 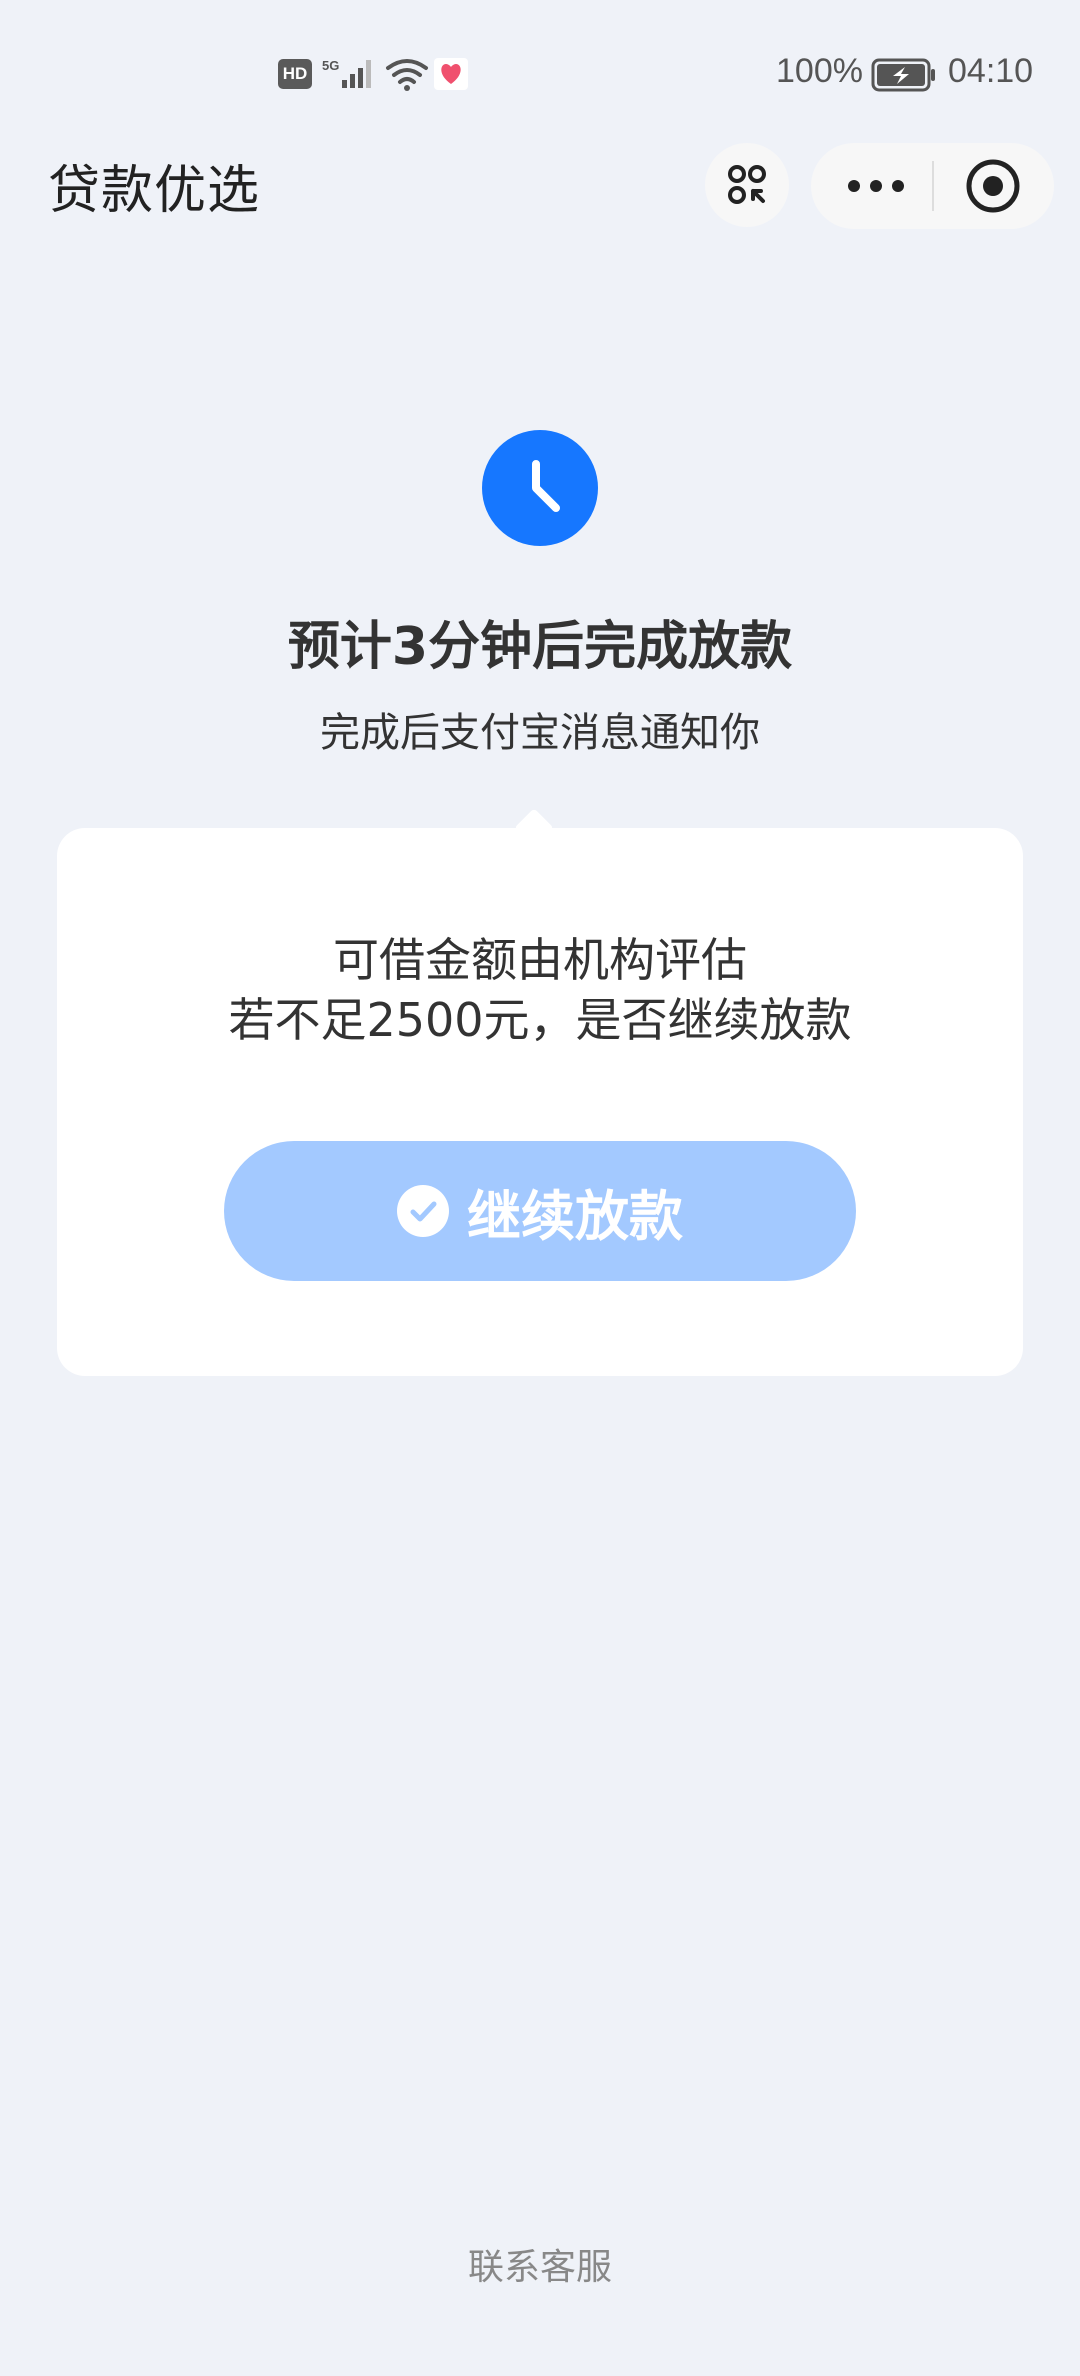 I want to click on notification-subline: 完成后支付宝消息通知你, so click(x=540, y=733).